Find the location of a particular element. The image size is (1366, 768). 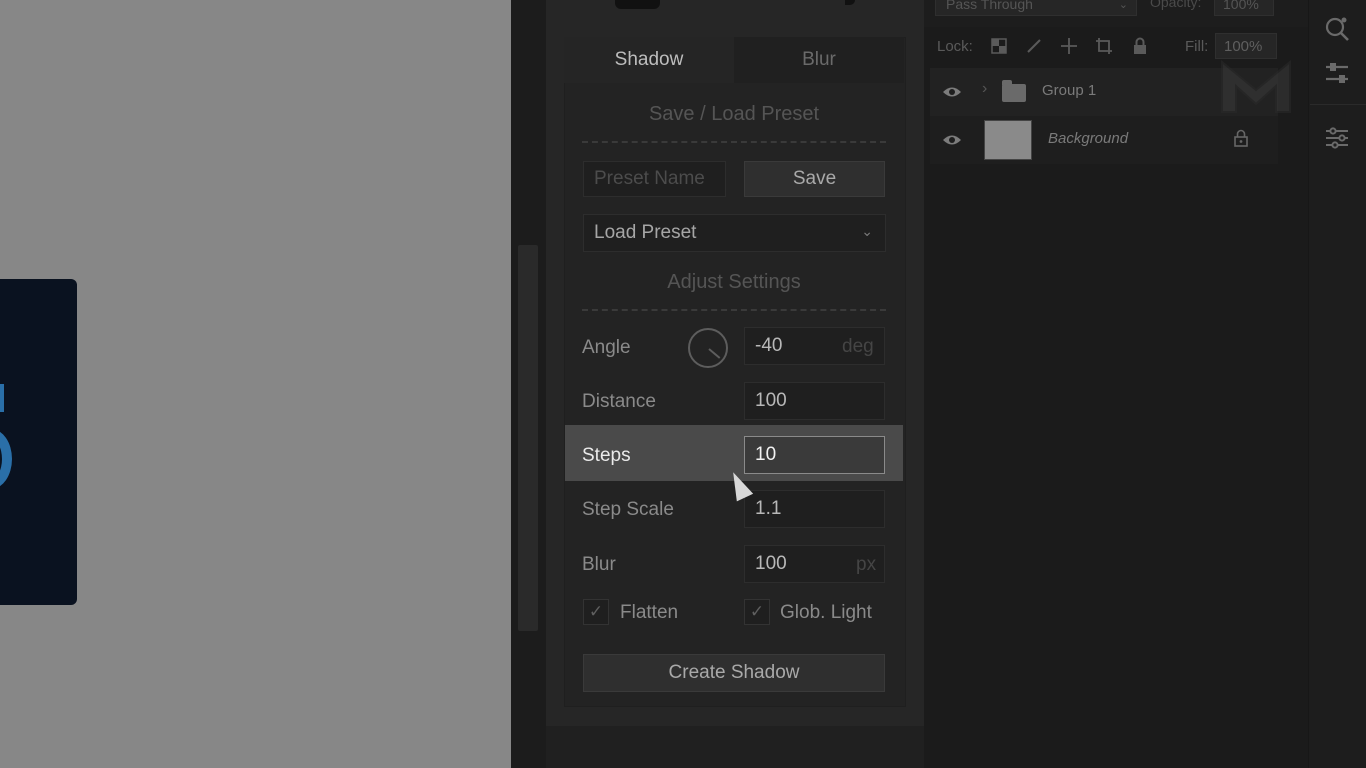

flatten-label: Flatten is located at coordinates (649, 612).